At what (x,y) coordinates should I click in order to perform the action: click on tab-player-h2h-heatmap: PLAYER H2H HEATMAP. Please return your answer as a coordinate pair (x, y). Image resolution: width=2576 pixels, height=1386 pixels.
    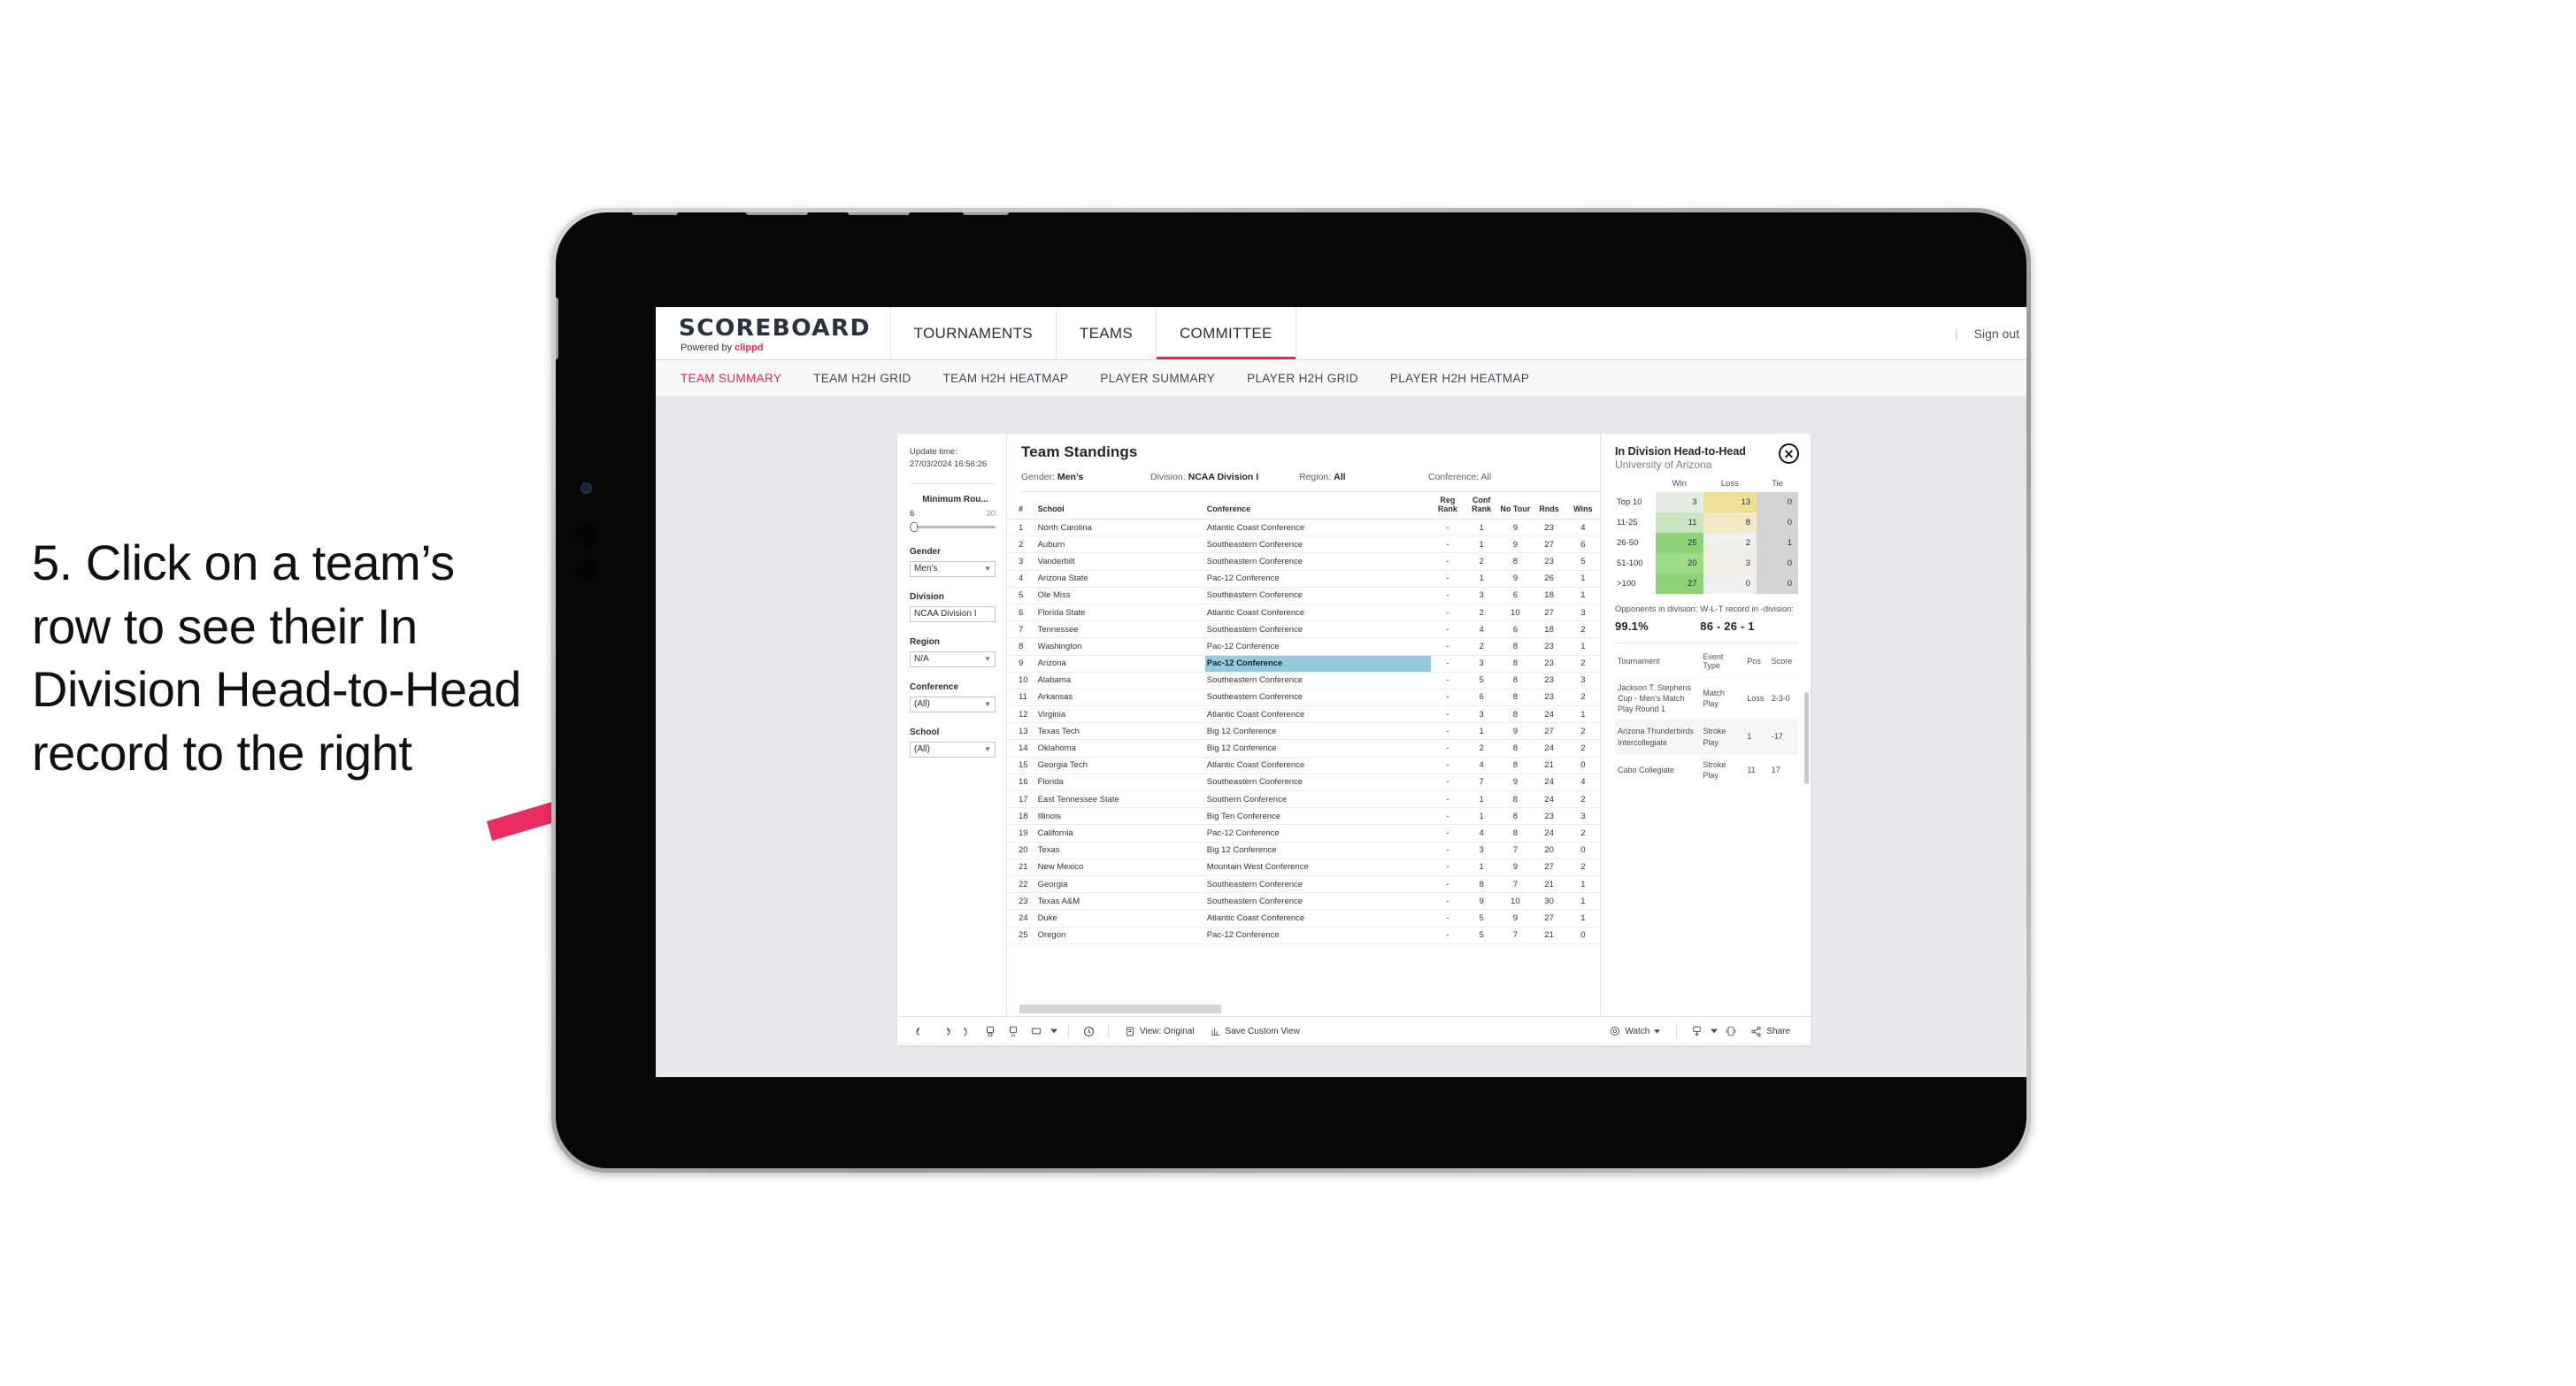
    Looking at the image, I should click on (1459, 379).